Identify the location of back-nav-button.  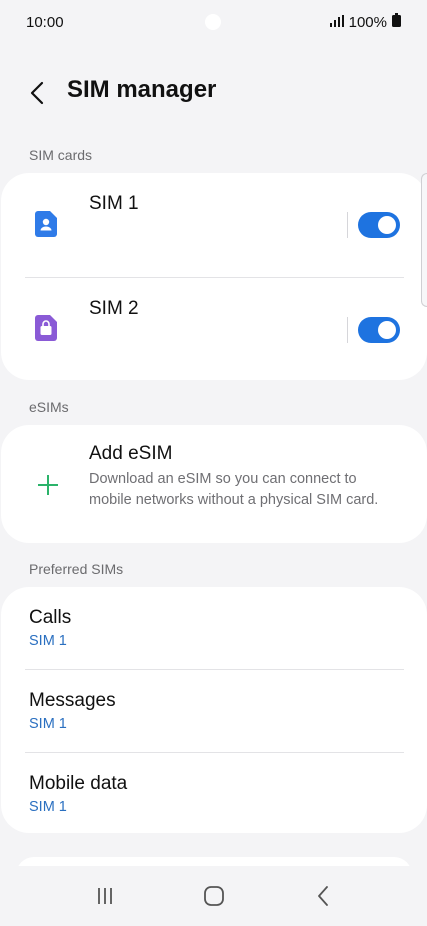
(323, 896).